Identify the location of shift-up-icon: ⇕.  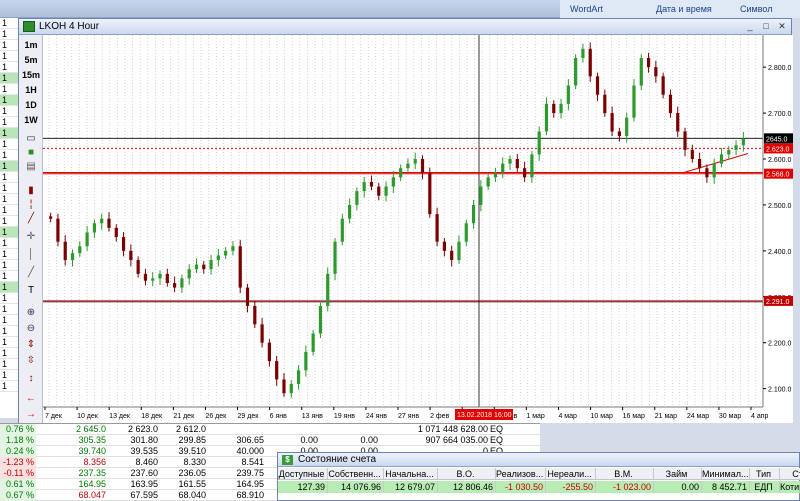
(31, 345).